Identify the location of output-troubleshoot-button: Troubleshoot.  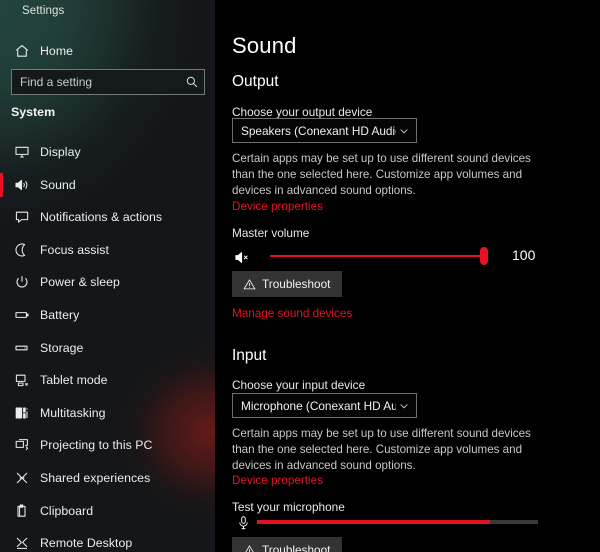
(287, 284).